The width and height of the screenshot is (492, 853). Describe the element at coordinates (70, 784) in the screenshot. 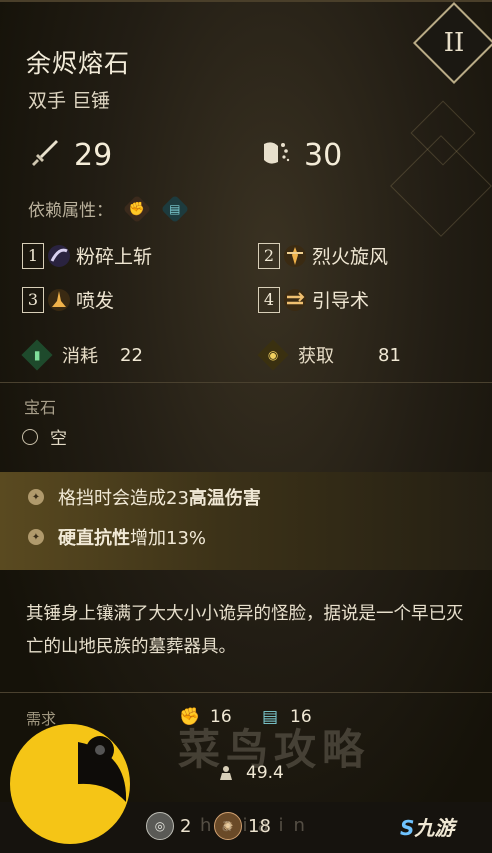

I see `watermark-bird-logo` at that location.